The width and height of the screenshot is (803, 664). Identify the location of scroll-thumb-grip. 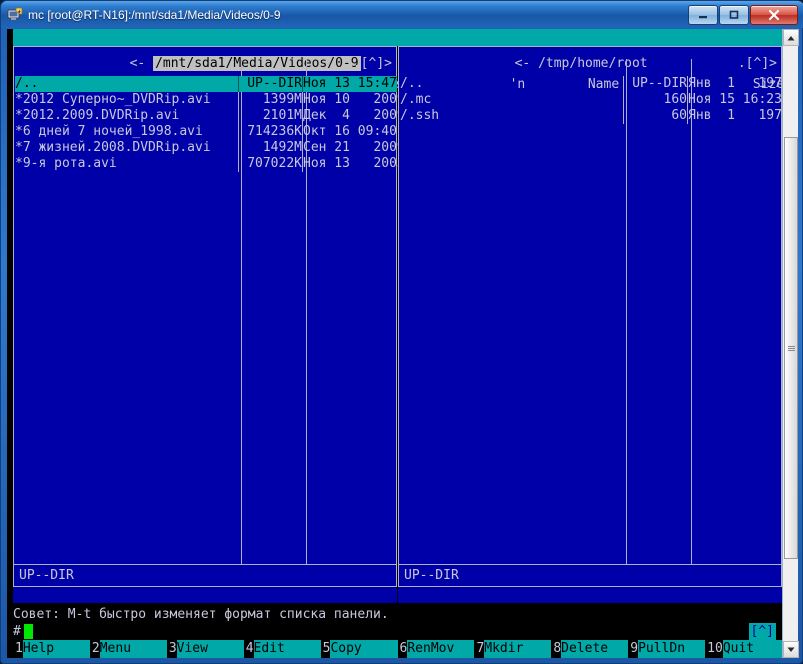
(791, 348).